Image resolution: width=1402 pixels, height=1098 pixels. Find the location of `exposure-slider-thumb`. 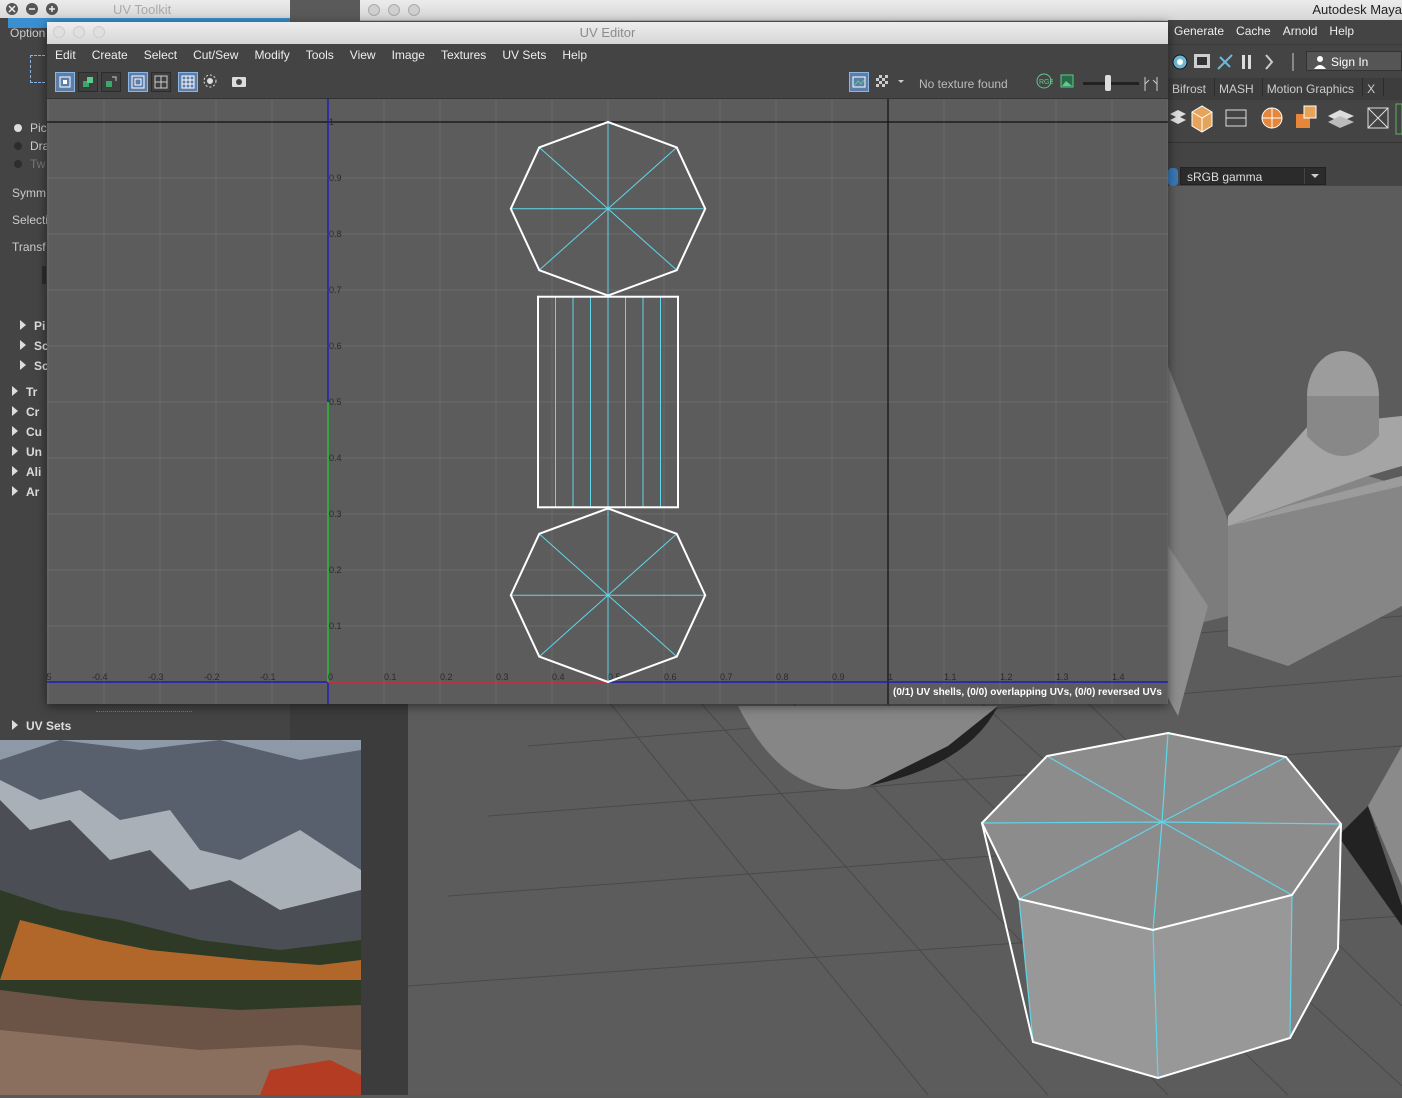

exposure-slider-thumb is located at coordinates (1108, 83).